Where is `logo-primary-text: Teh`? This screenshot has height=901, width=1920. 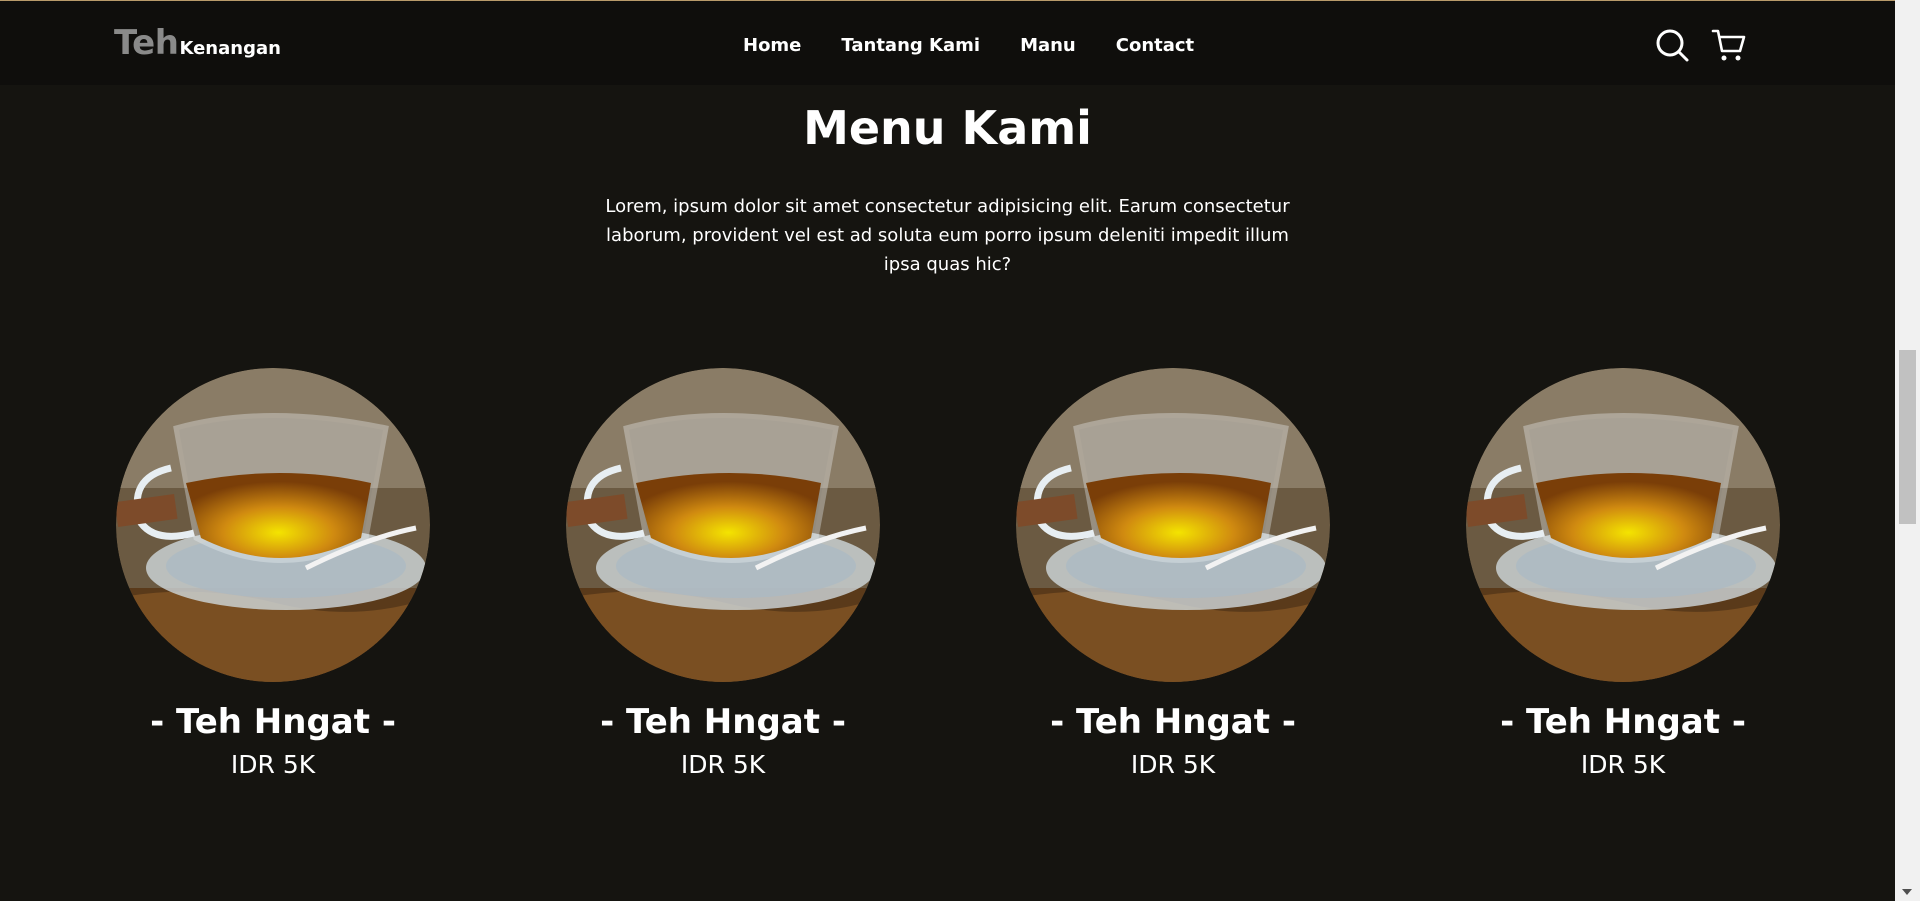
logo-primary-text: Teh is located at coordinates (146, 43).